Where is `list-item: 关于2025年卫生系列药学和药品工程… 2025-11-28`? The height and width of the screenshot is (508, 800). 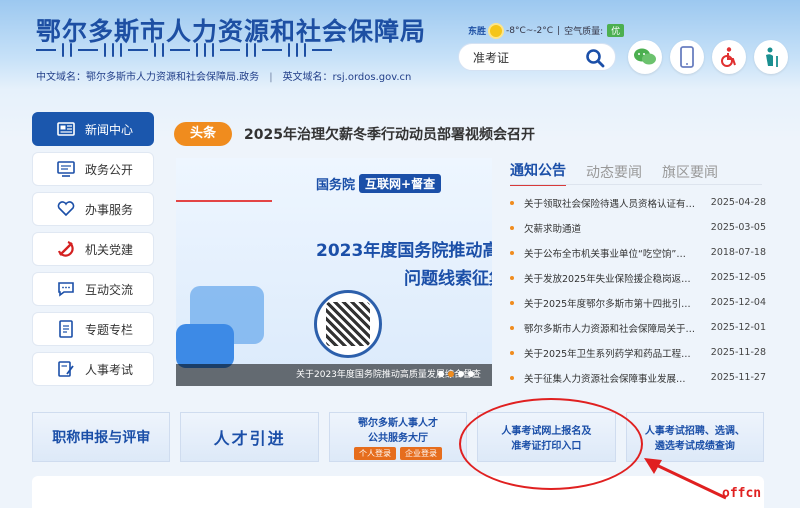
list-item: 关于2025年卫生系列药学和药品工程… 2025-11-28 is located at coordinates (638, 352).